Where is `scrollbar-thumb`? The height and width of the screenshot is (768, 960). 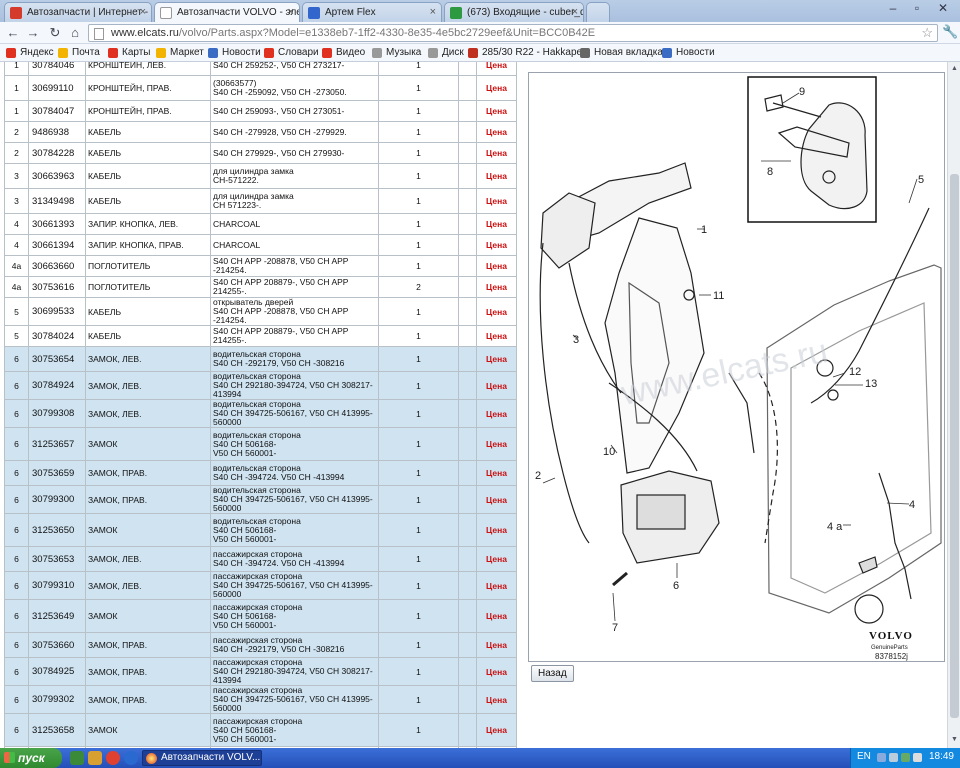
scrollbar-thumb is located at coordinates (954, 446).